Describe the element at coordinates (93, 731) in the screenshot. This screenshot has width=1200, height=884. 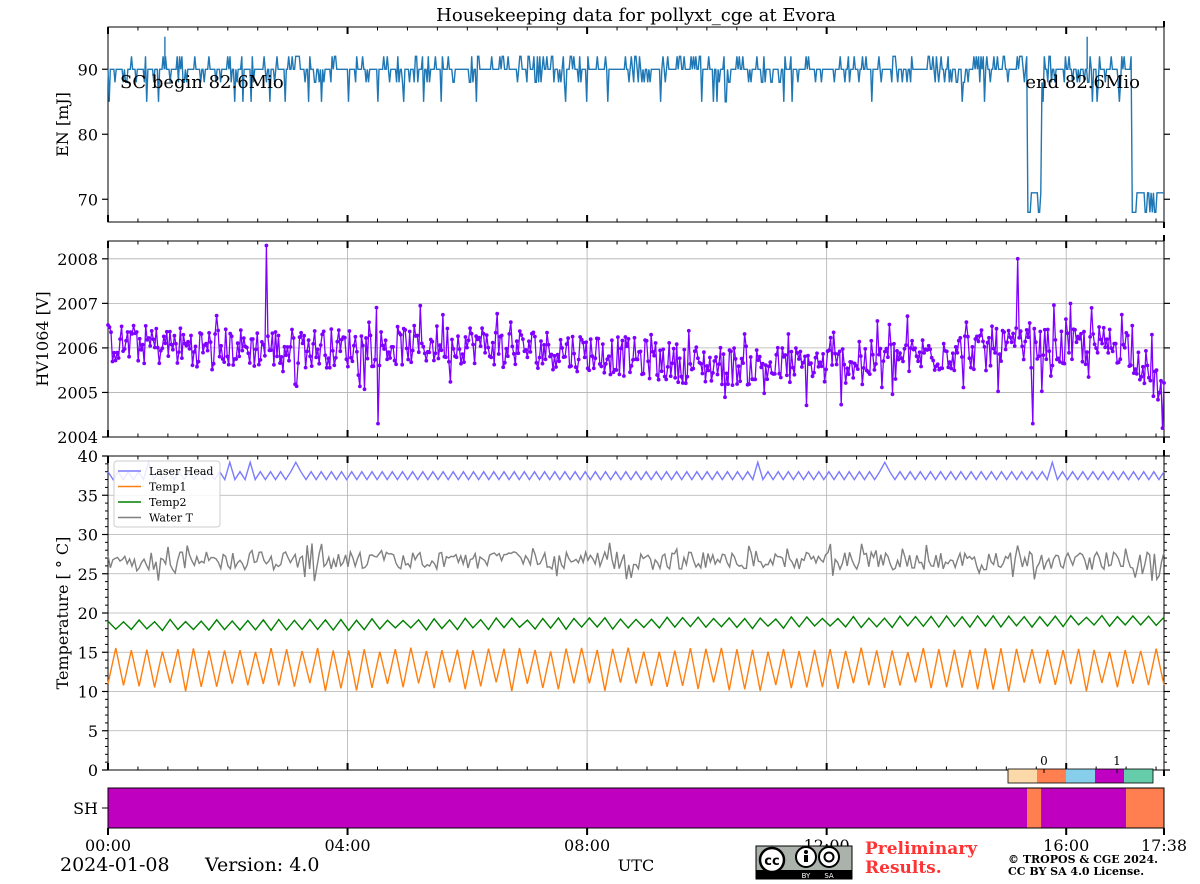
I see `y-tick-label: 5` at that location.